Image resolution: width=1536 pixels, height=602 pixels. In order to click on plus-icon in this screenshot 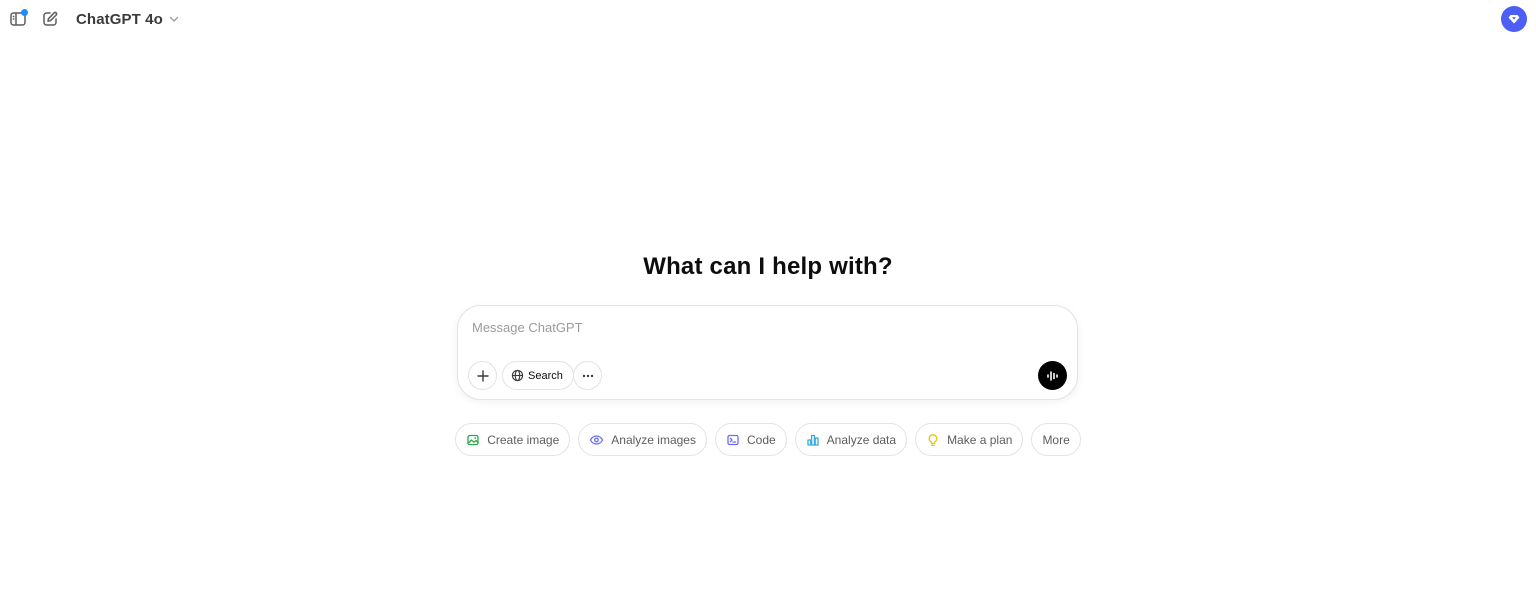, I will do `click(482, 375)`.